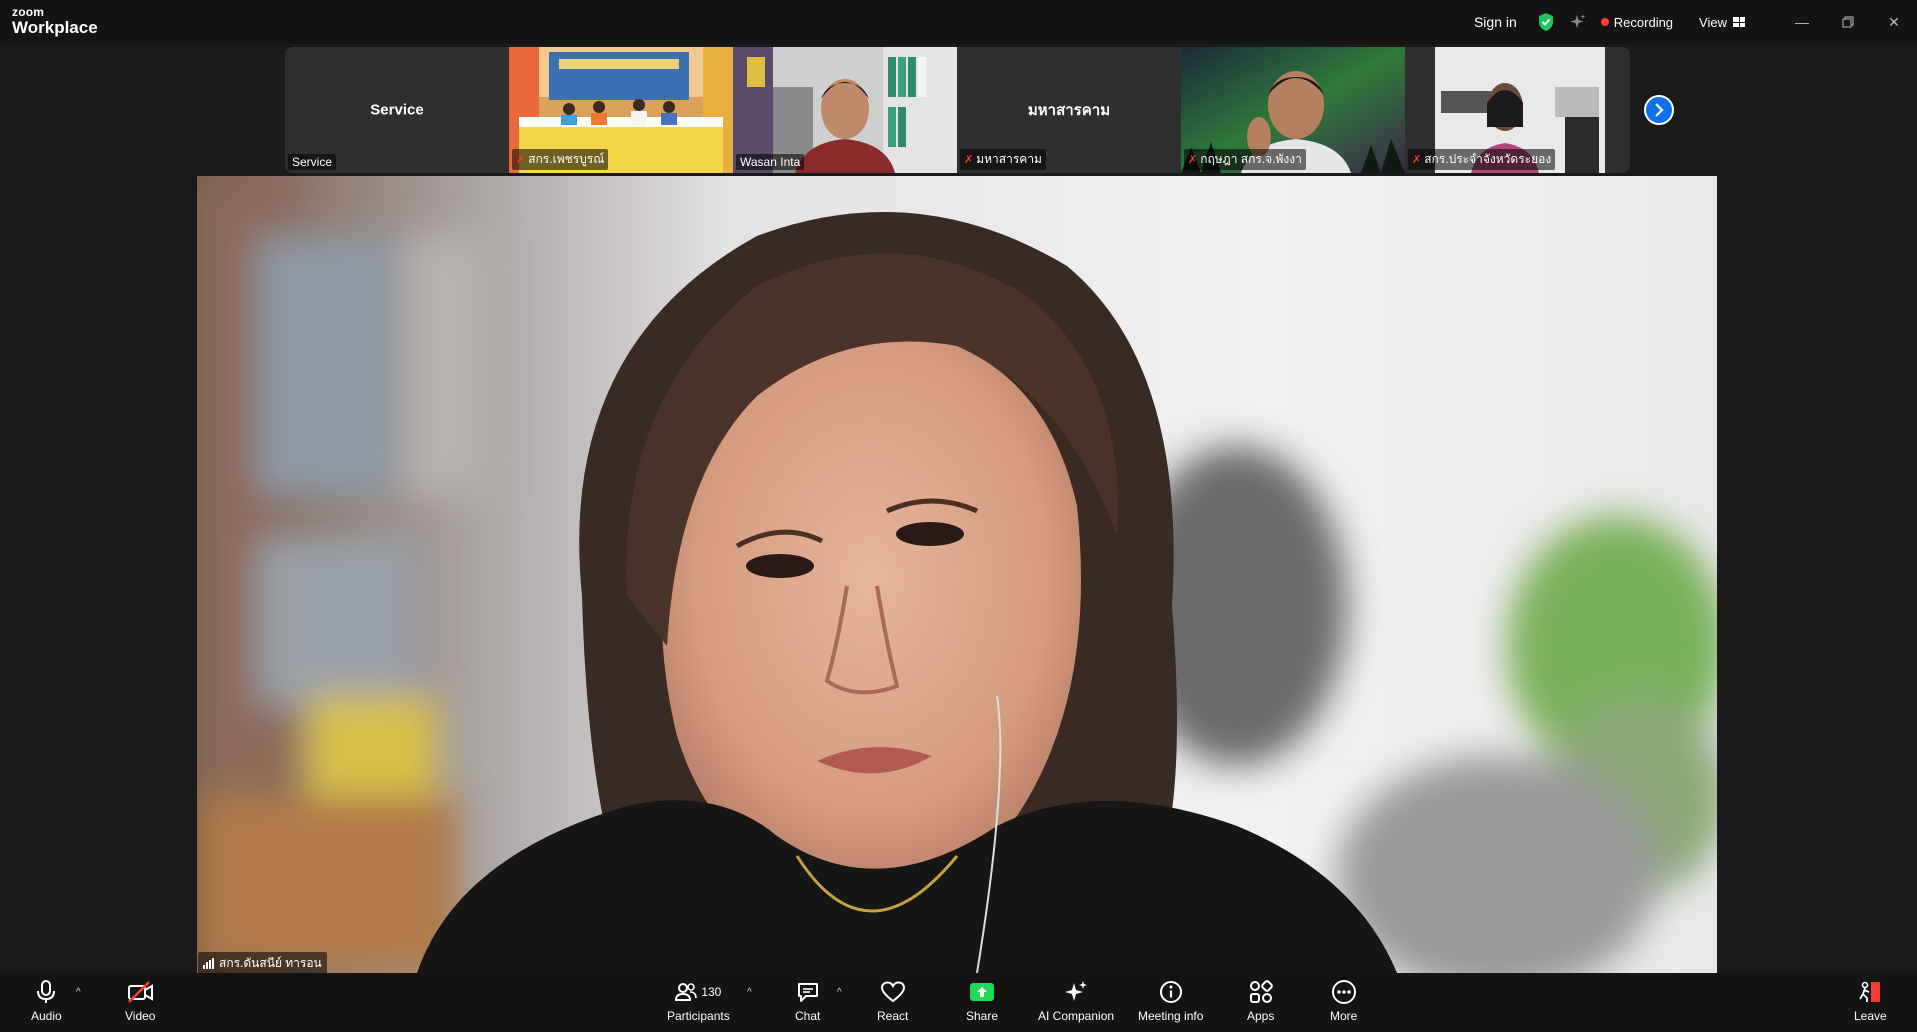 The height and width of the screenshot is (1032, 1917). I want to click on share-screen-icon, so click(982, 992).